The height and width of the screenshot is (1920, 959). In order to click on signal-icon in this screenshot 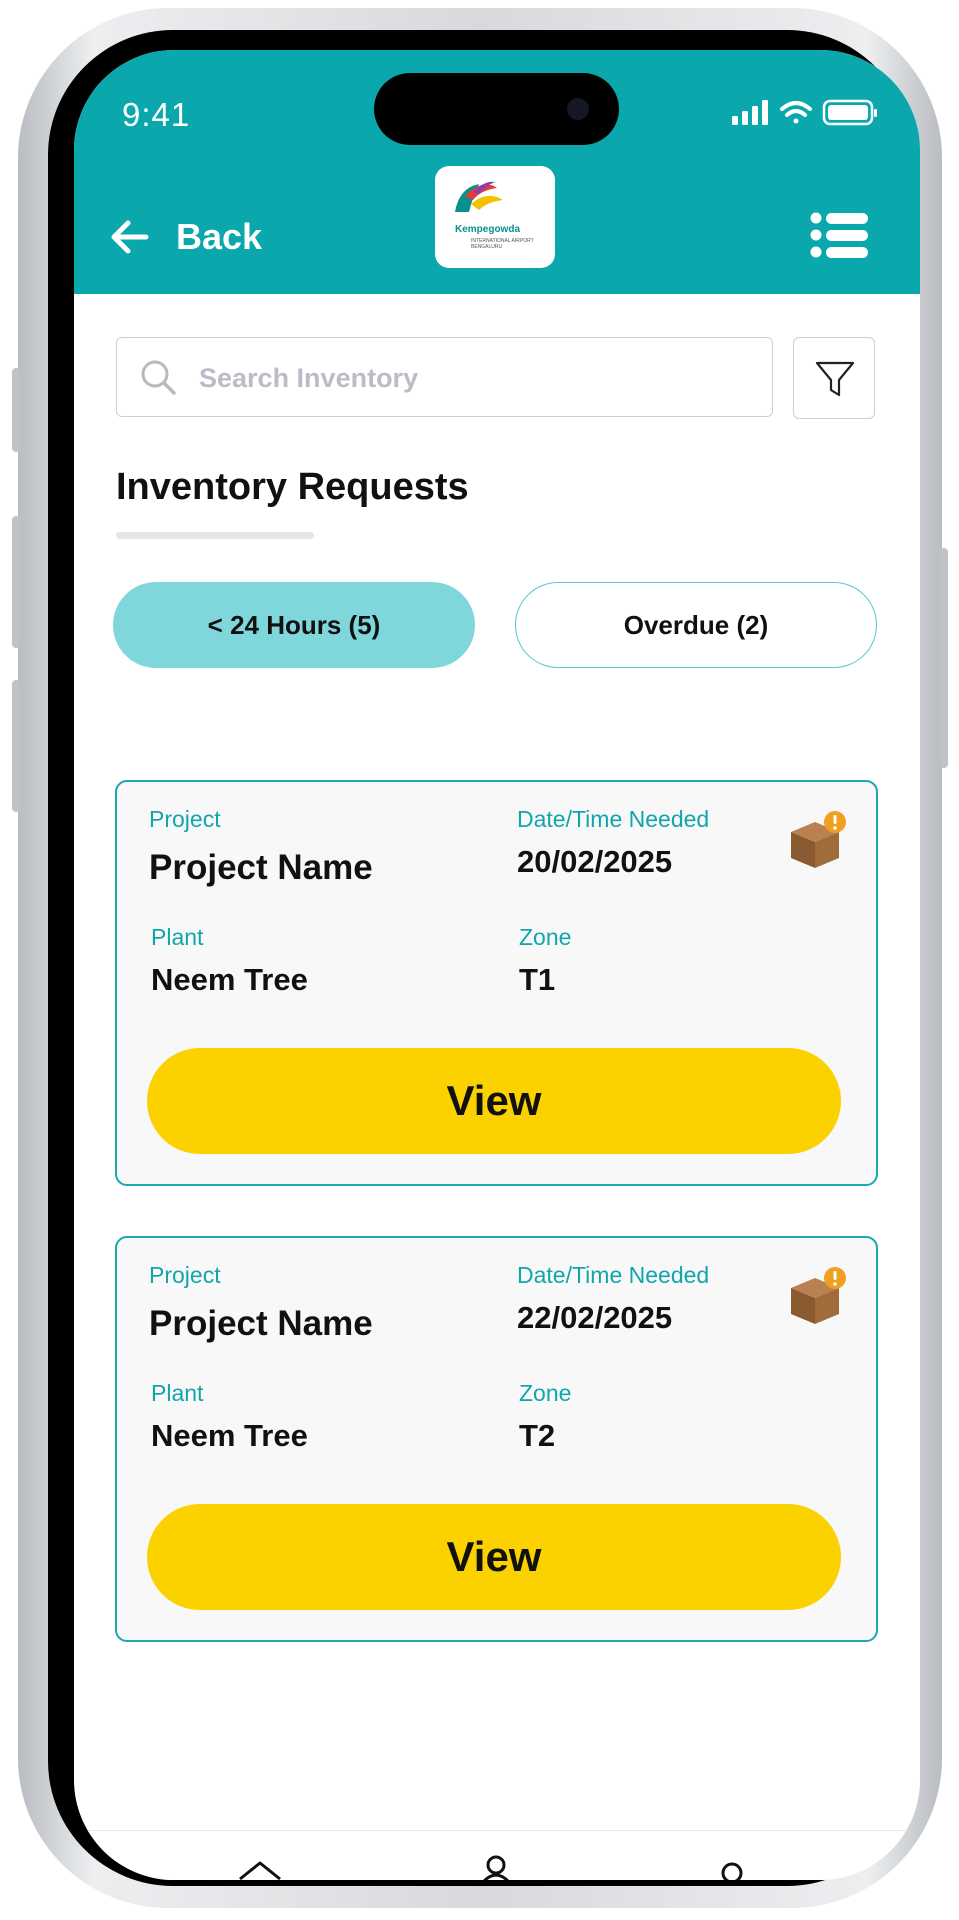, I will do `click(750, 112)`.